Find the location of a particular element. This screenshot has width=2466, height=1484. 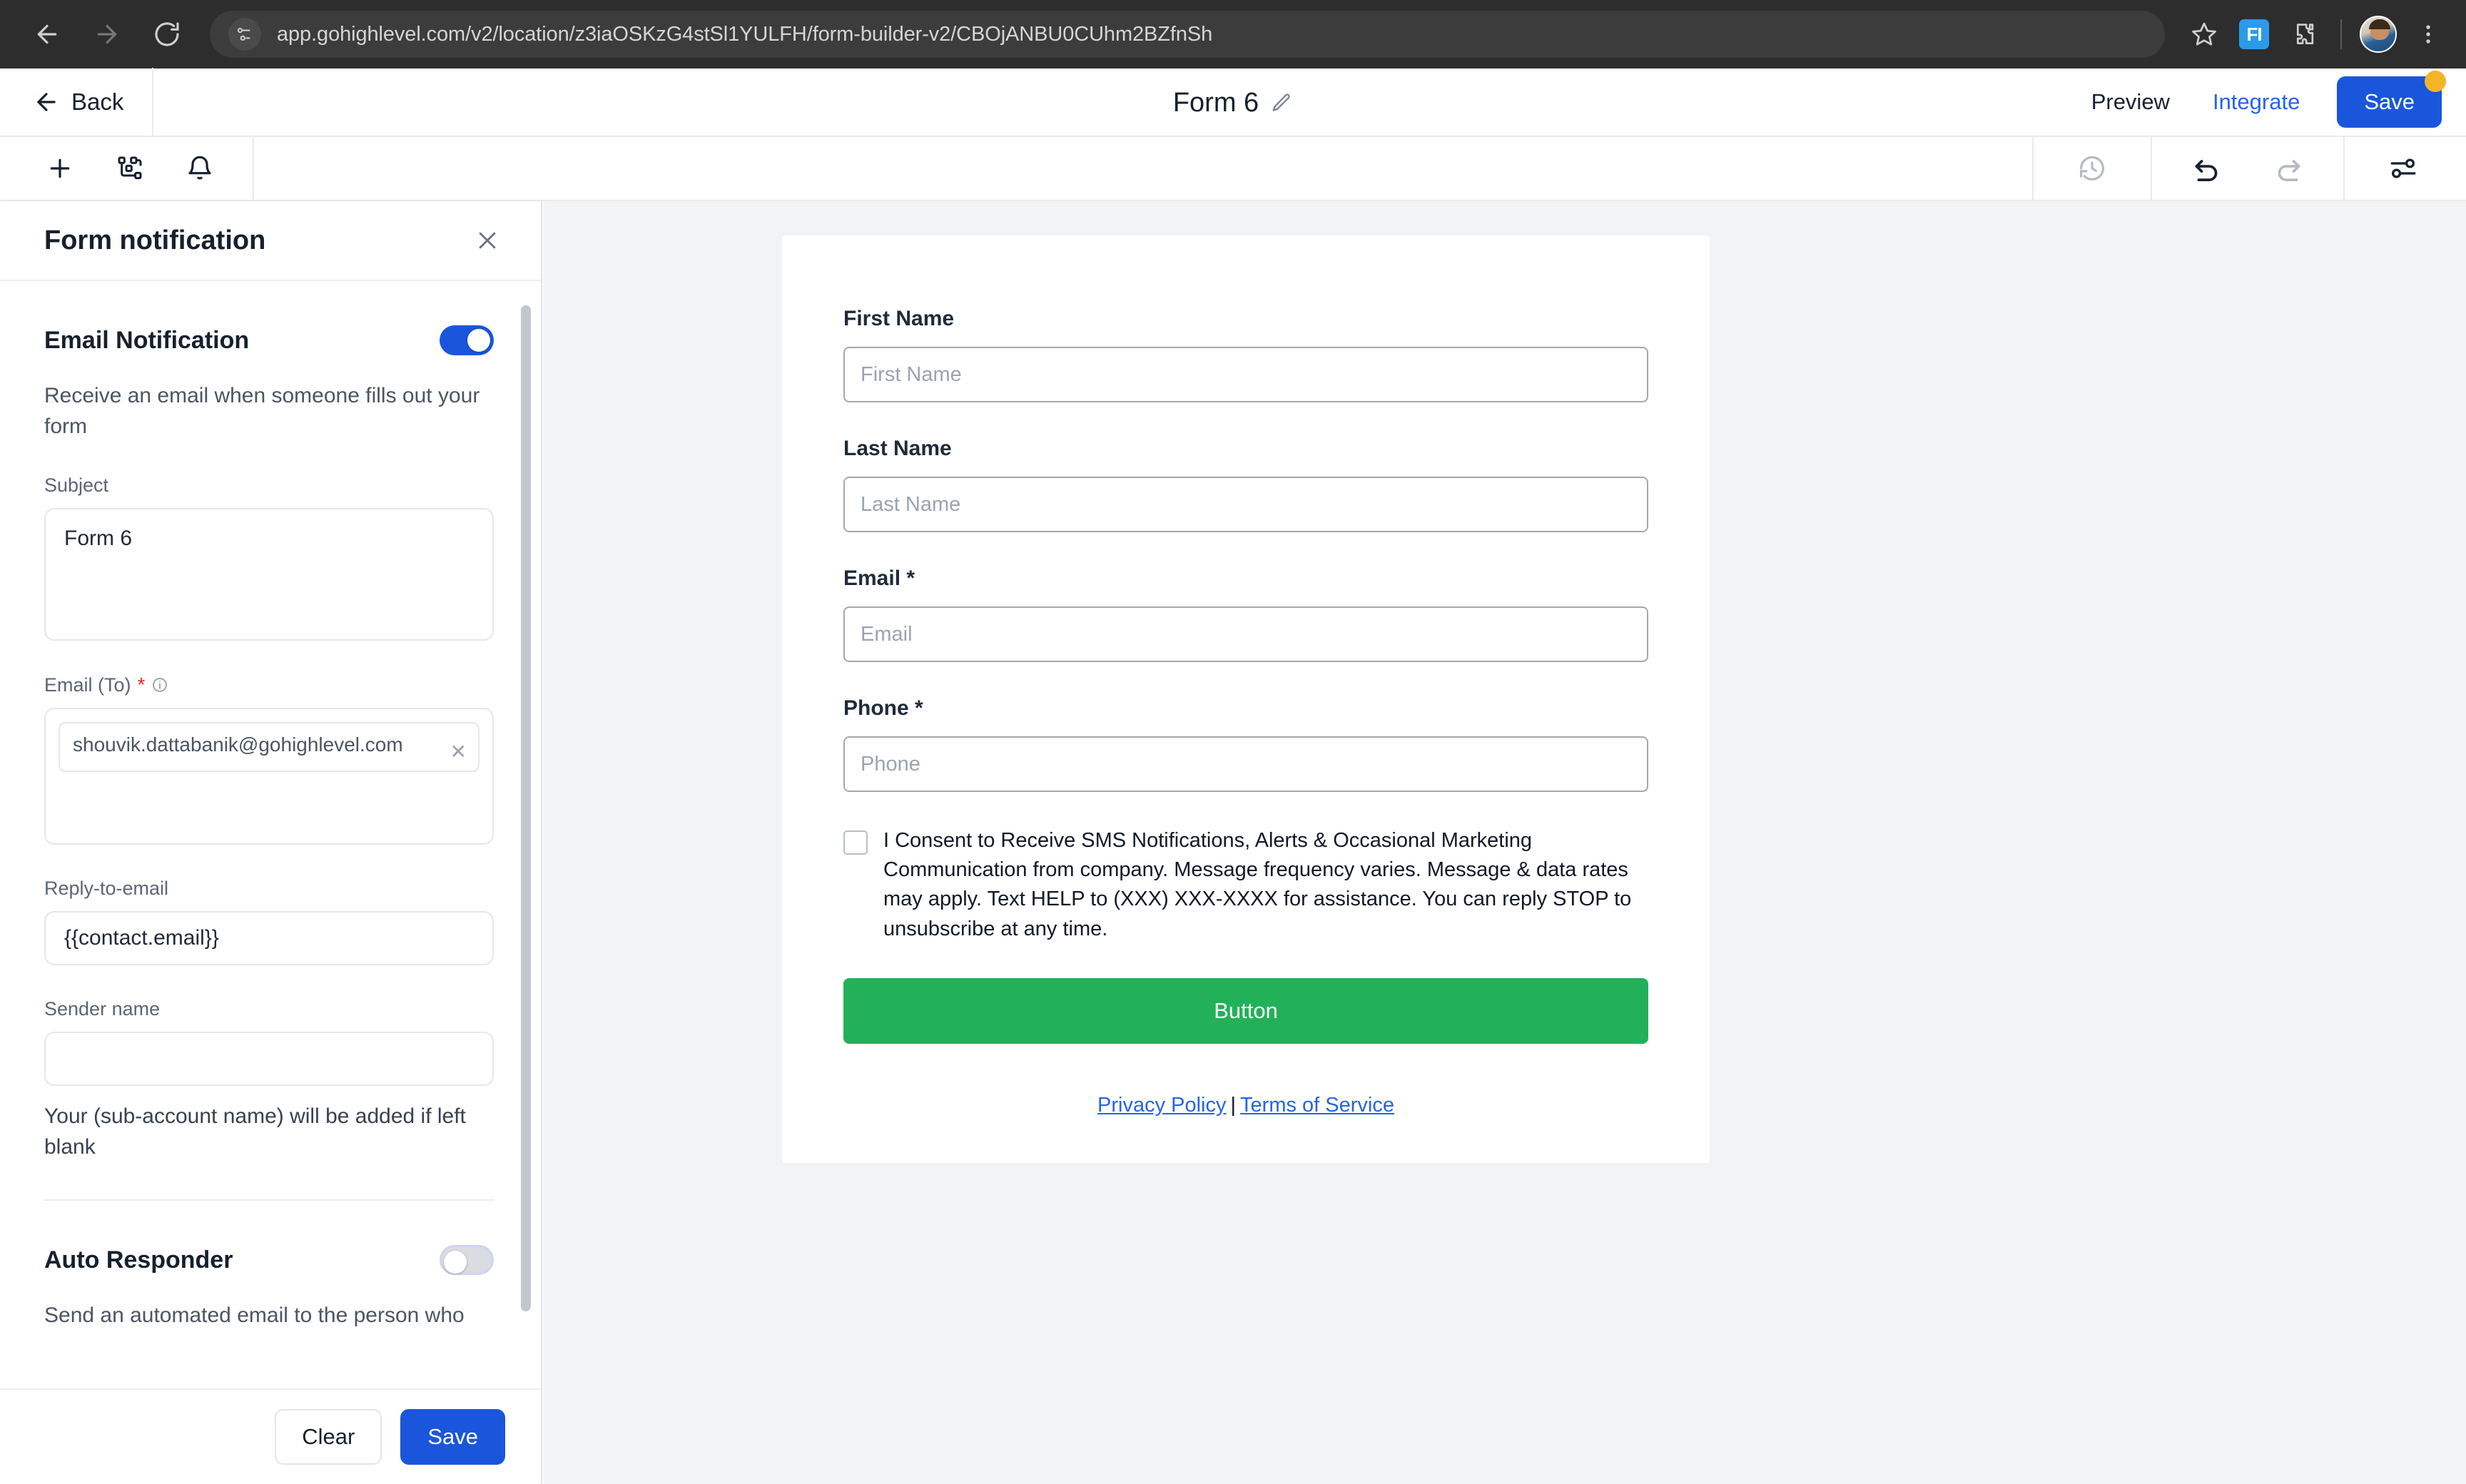

phone-input: Phone is located at coordinates (1245, 764).